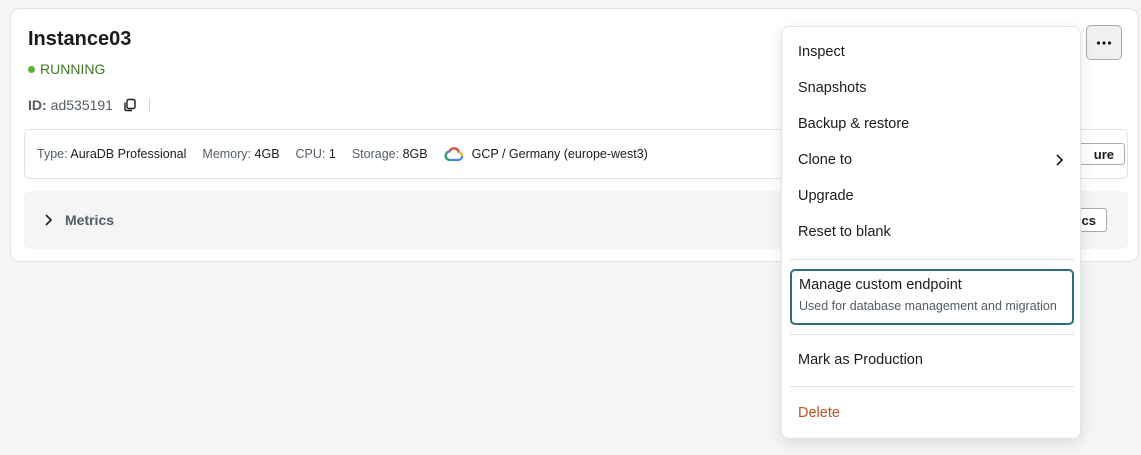 This screenshot has width=1141, height=455. What do you see at coordinates (389, 154) in the screenshot?
I see `prop-storage: Storage: 8GB` at bounding box center [389, 154].